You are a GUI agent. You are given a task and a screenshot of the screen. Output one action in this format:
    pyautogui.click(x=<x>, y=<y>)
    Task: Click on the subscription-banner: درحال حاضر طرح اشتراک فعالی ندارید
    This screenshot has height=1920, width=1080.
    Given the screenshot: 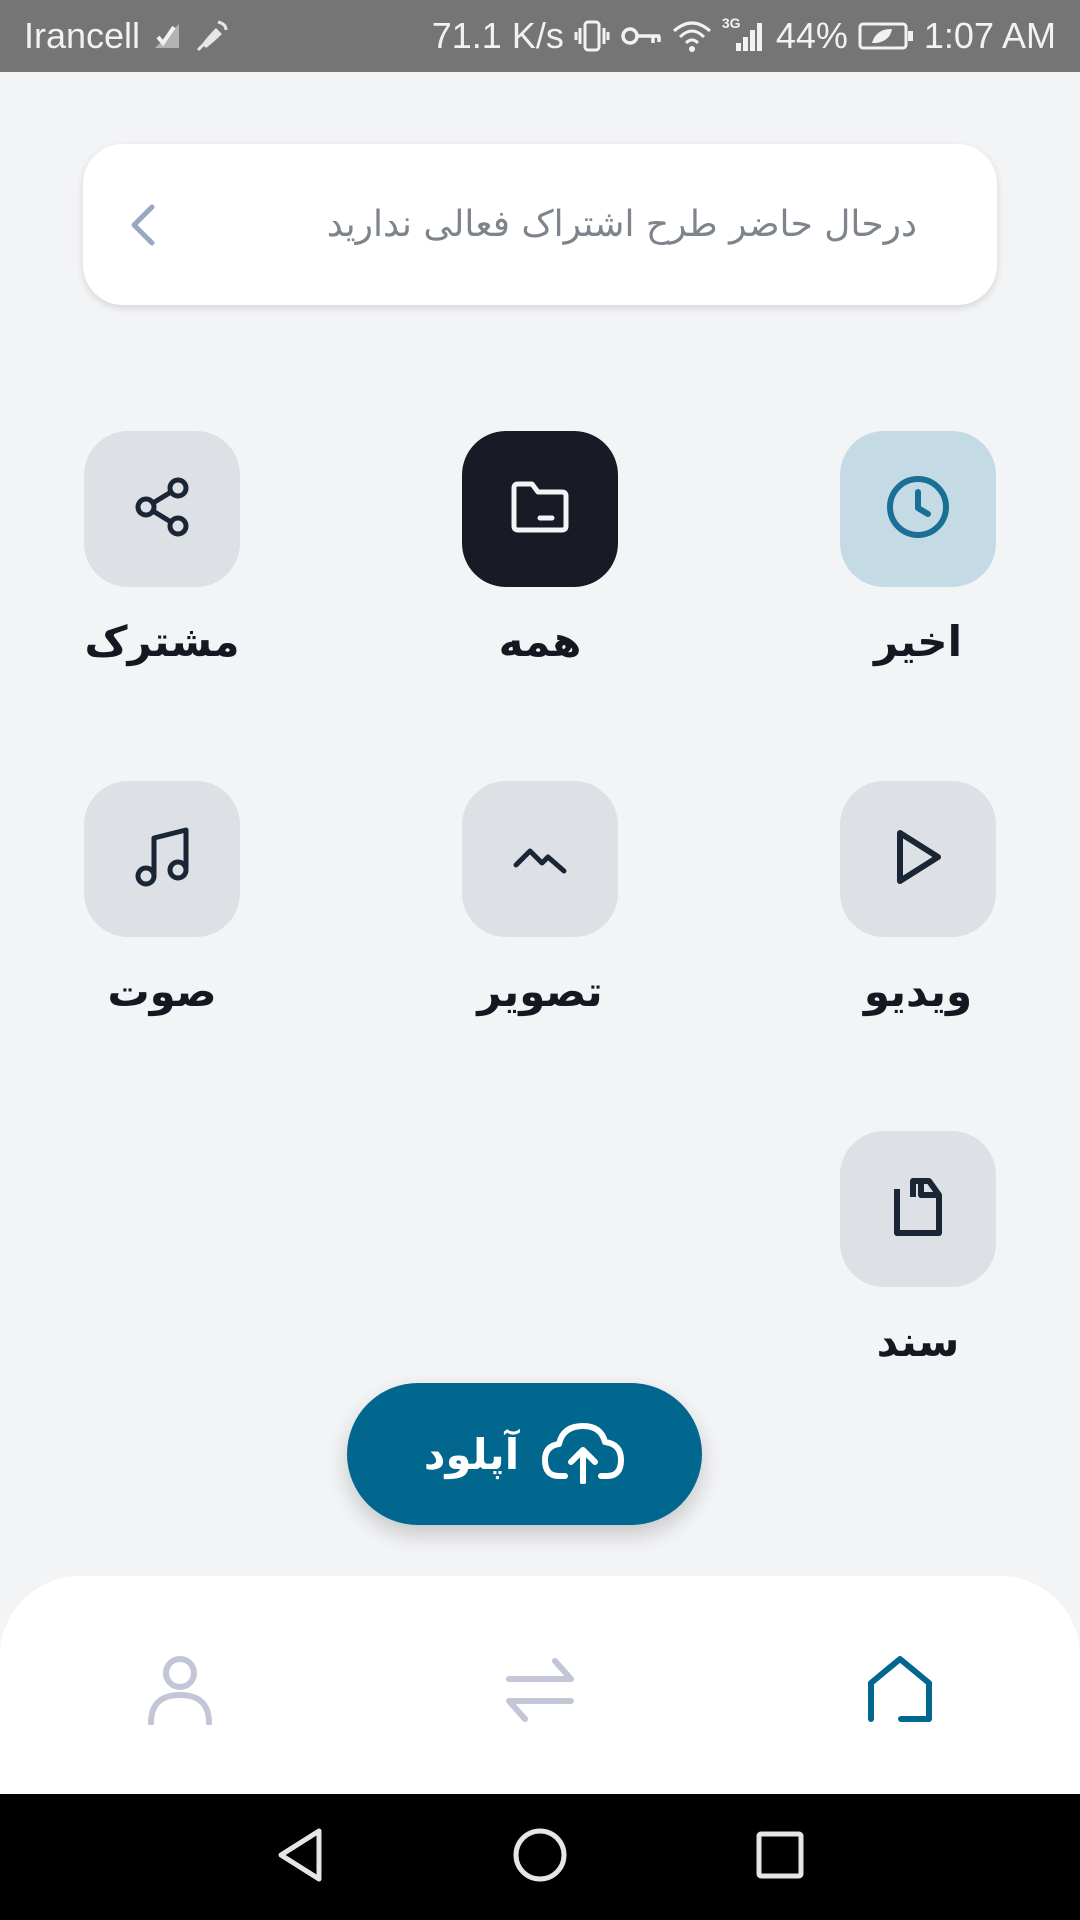 What is the action you would take?
    pyautogui.click(x=540, y=224)
    